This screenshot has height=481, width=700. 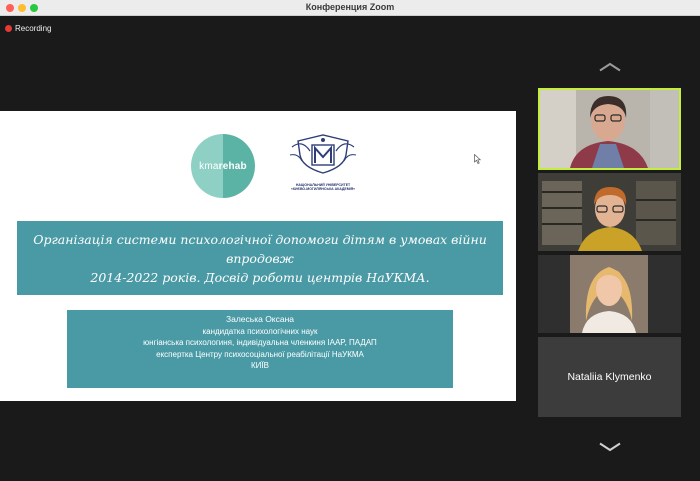 I want to click on window-title: Конференция Zoom, so click(x=350, y=7).